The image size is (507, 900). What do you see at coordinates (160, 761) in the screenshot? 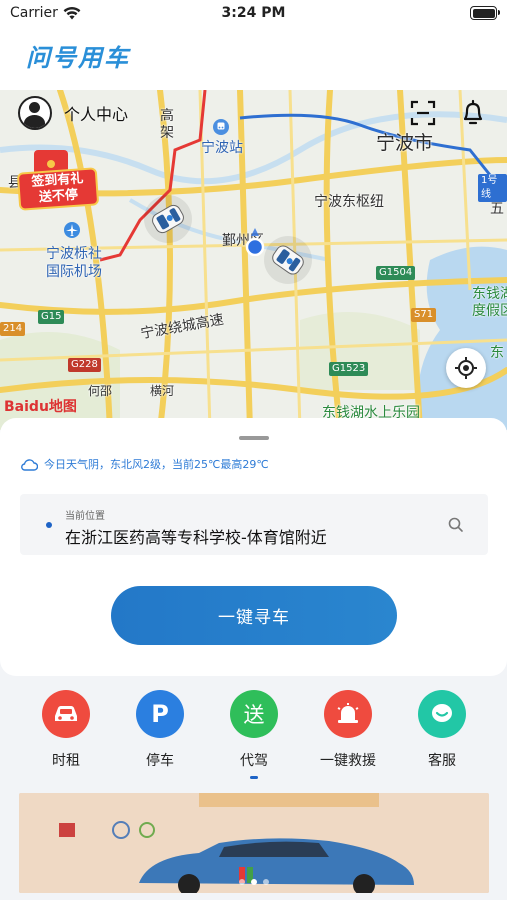
I see `service-label: 停车` at bounding box center [160, 761].